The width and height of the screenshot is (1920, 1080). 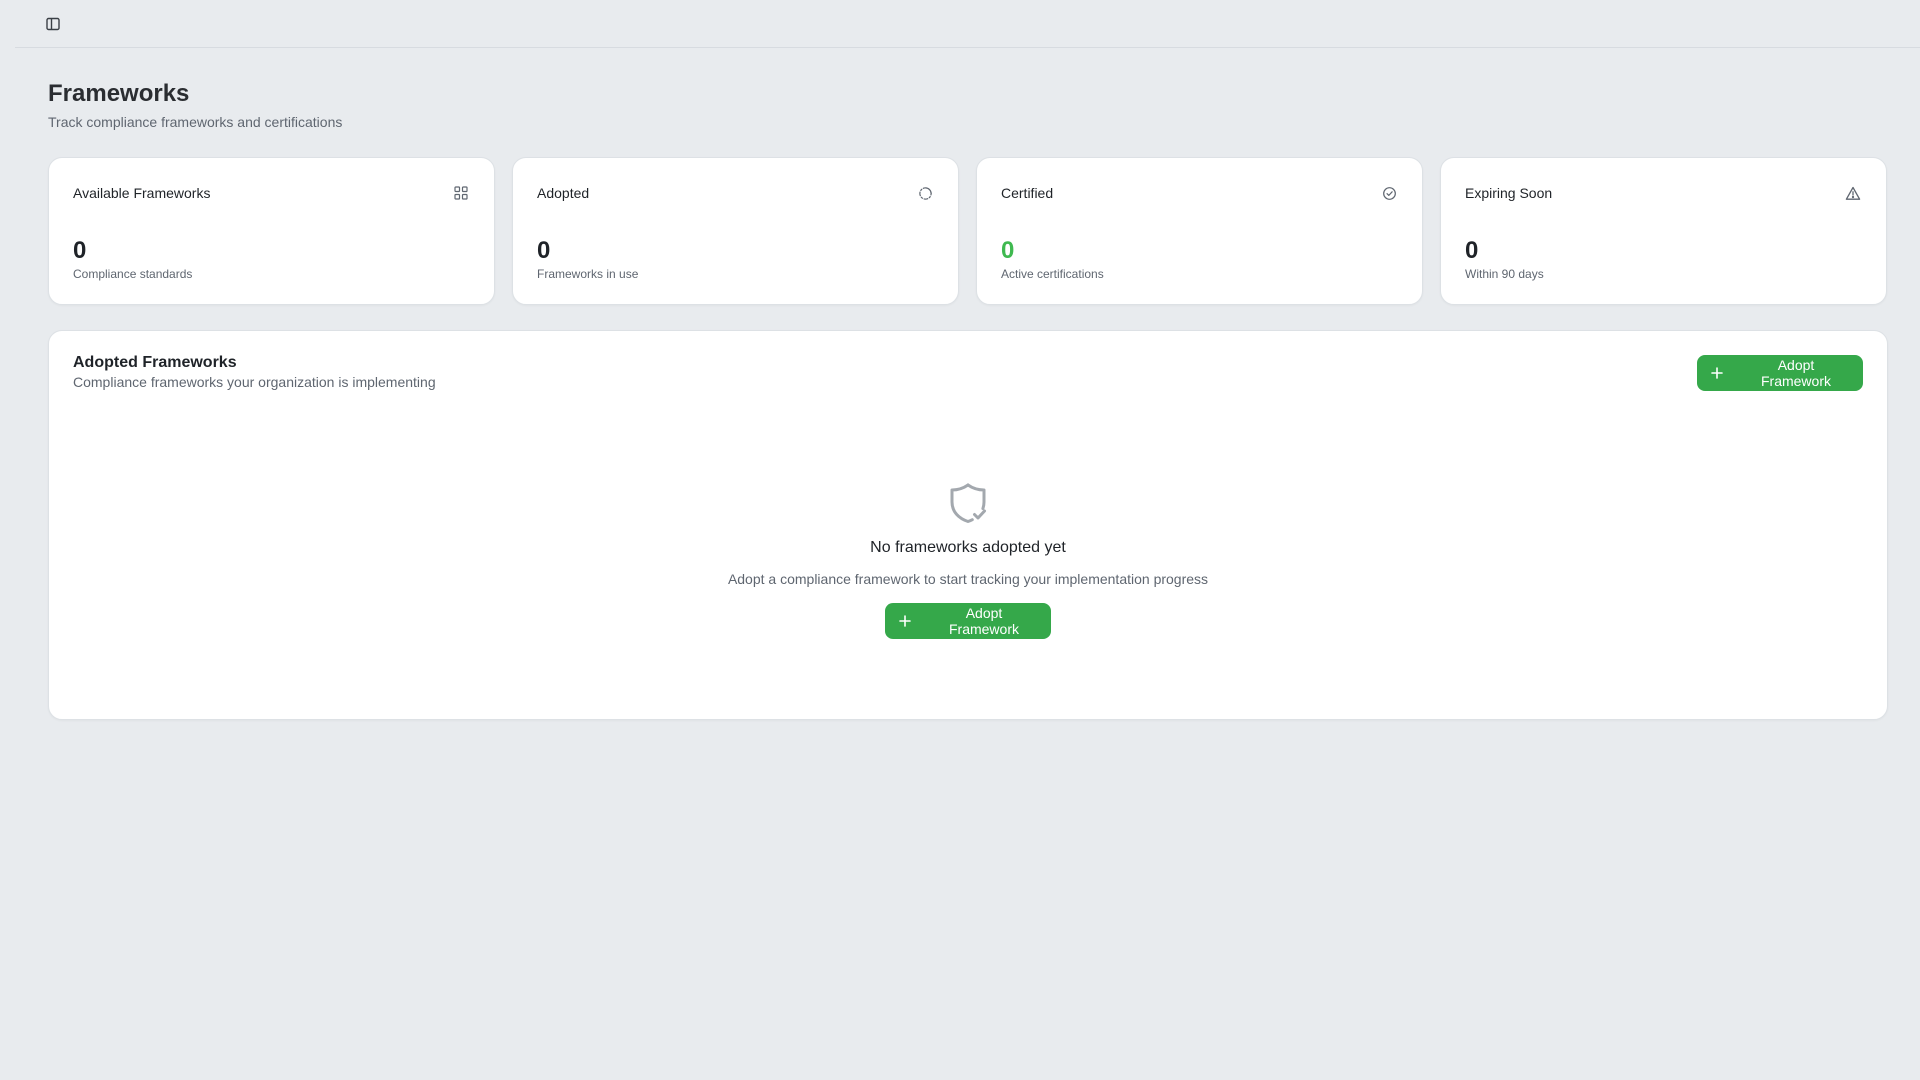 I want to click on warning-triangle-icon, so click(x=1853, y=193).